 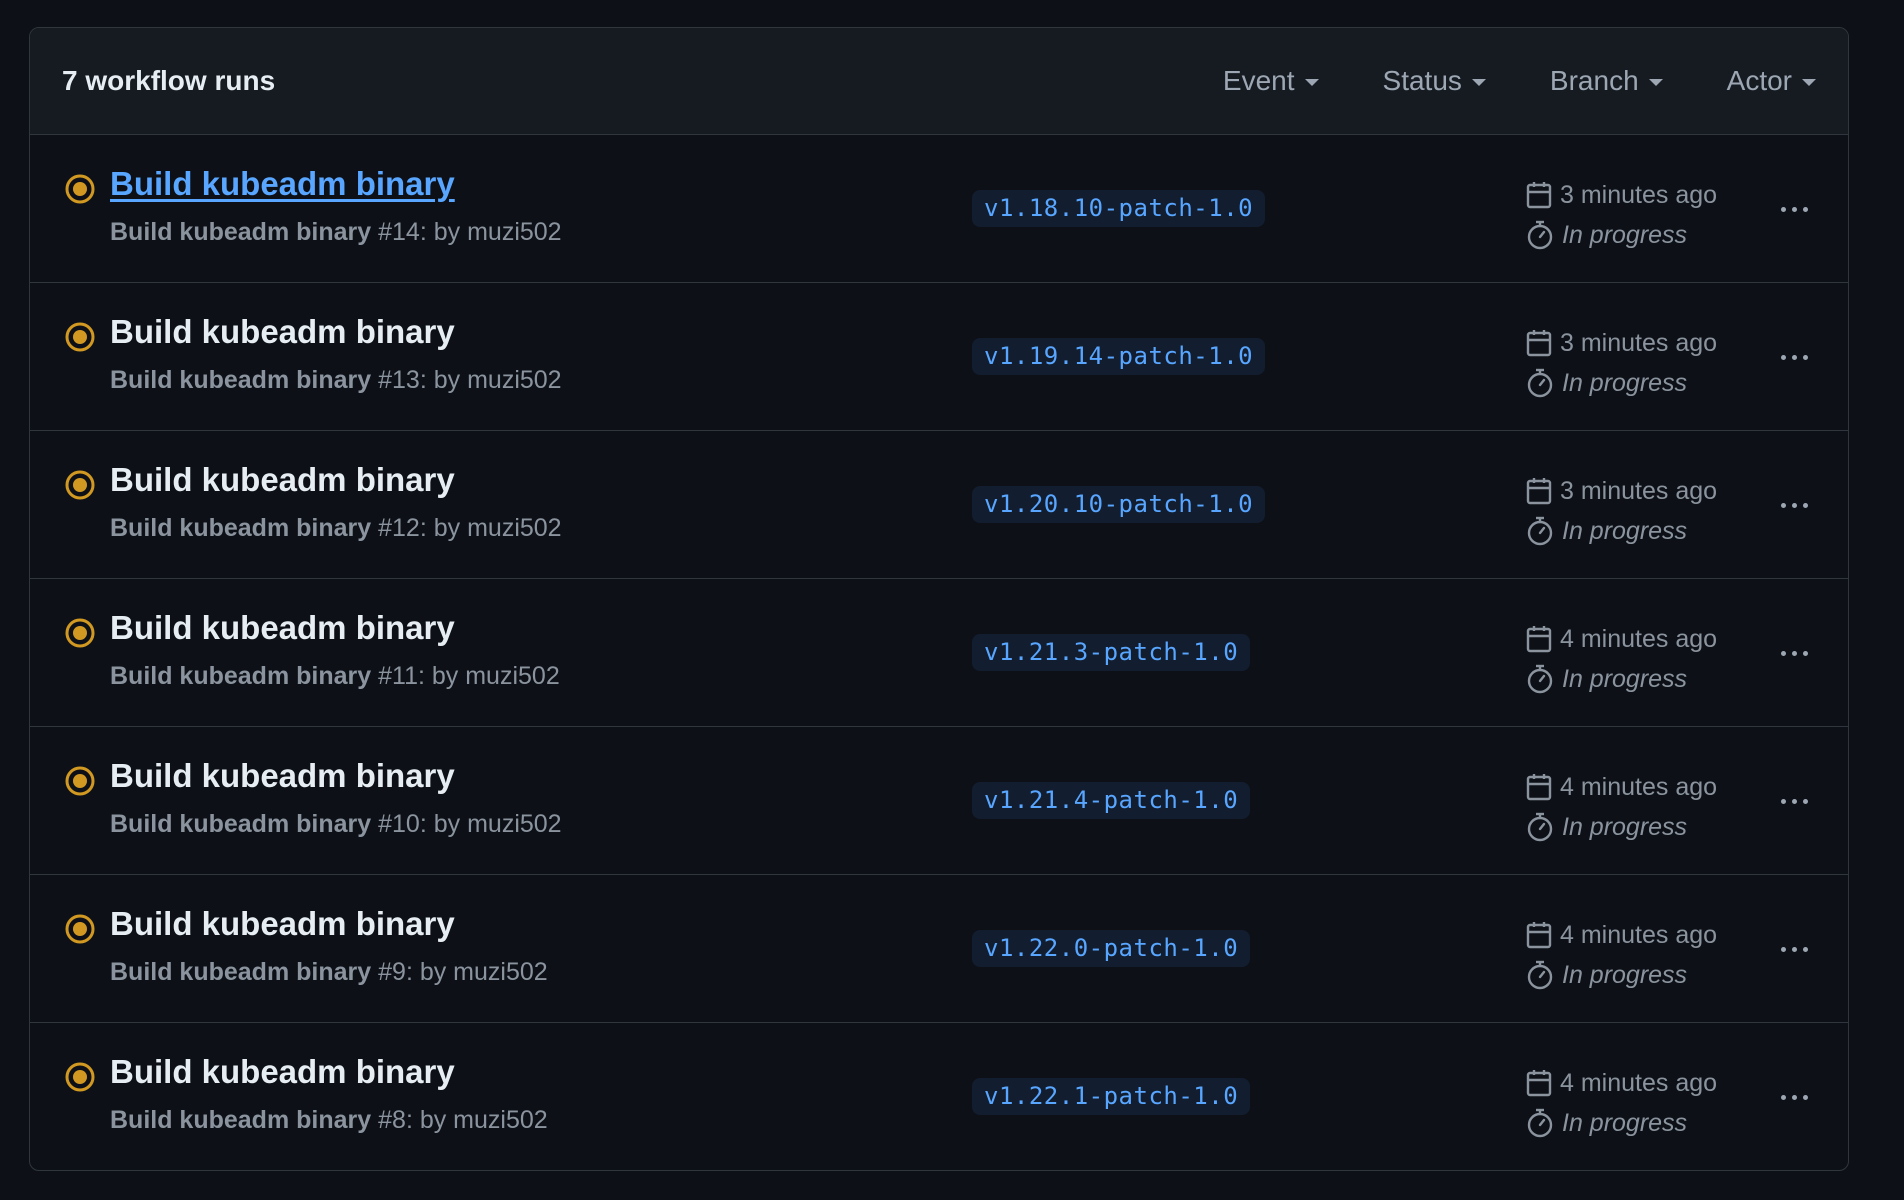 What do you see at coordinates (1258, 80) in the screenshot?
I see `event-filter-label: Event` at bounding box center [1258, 80].